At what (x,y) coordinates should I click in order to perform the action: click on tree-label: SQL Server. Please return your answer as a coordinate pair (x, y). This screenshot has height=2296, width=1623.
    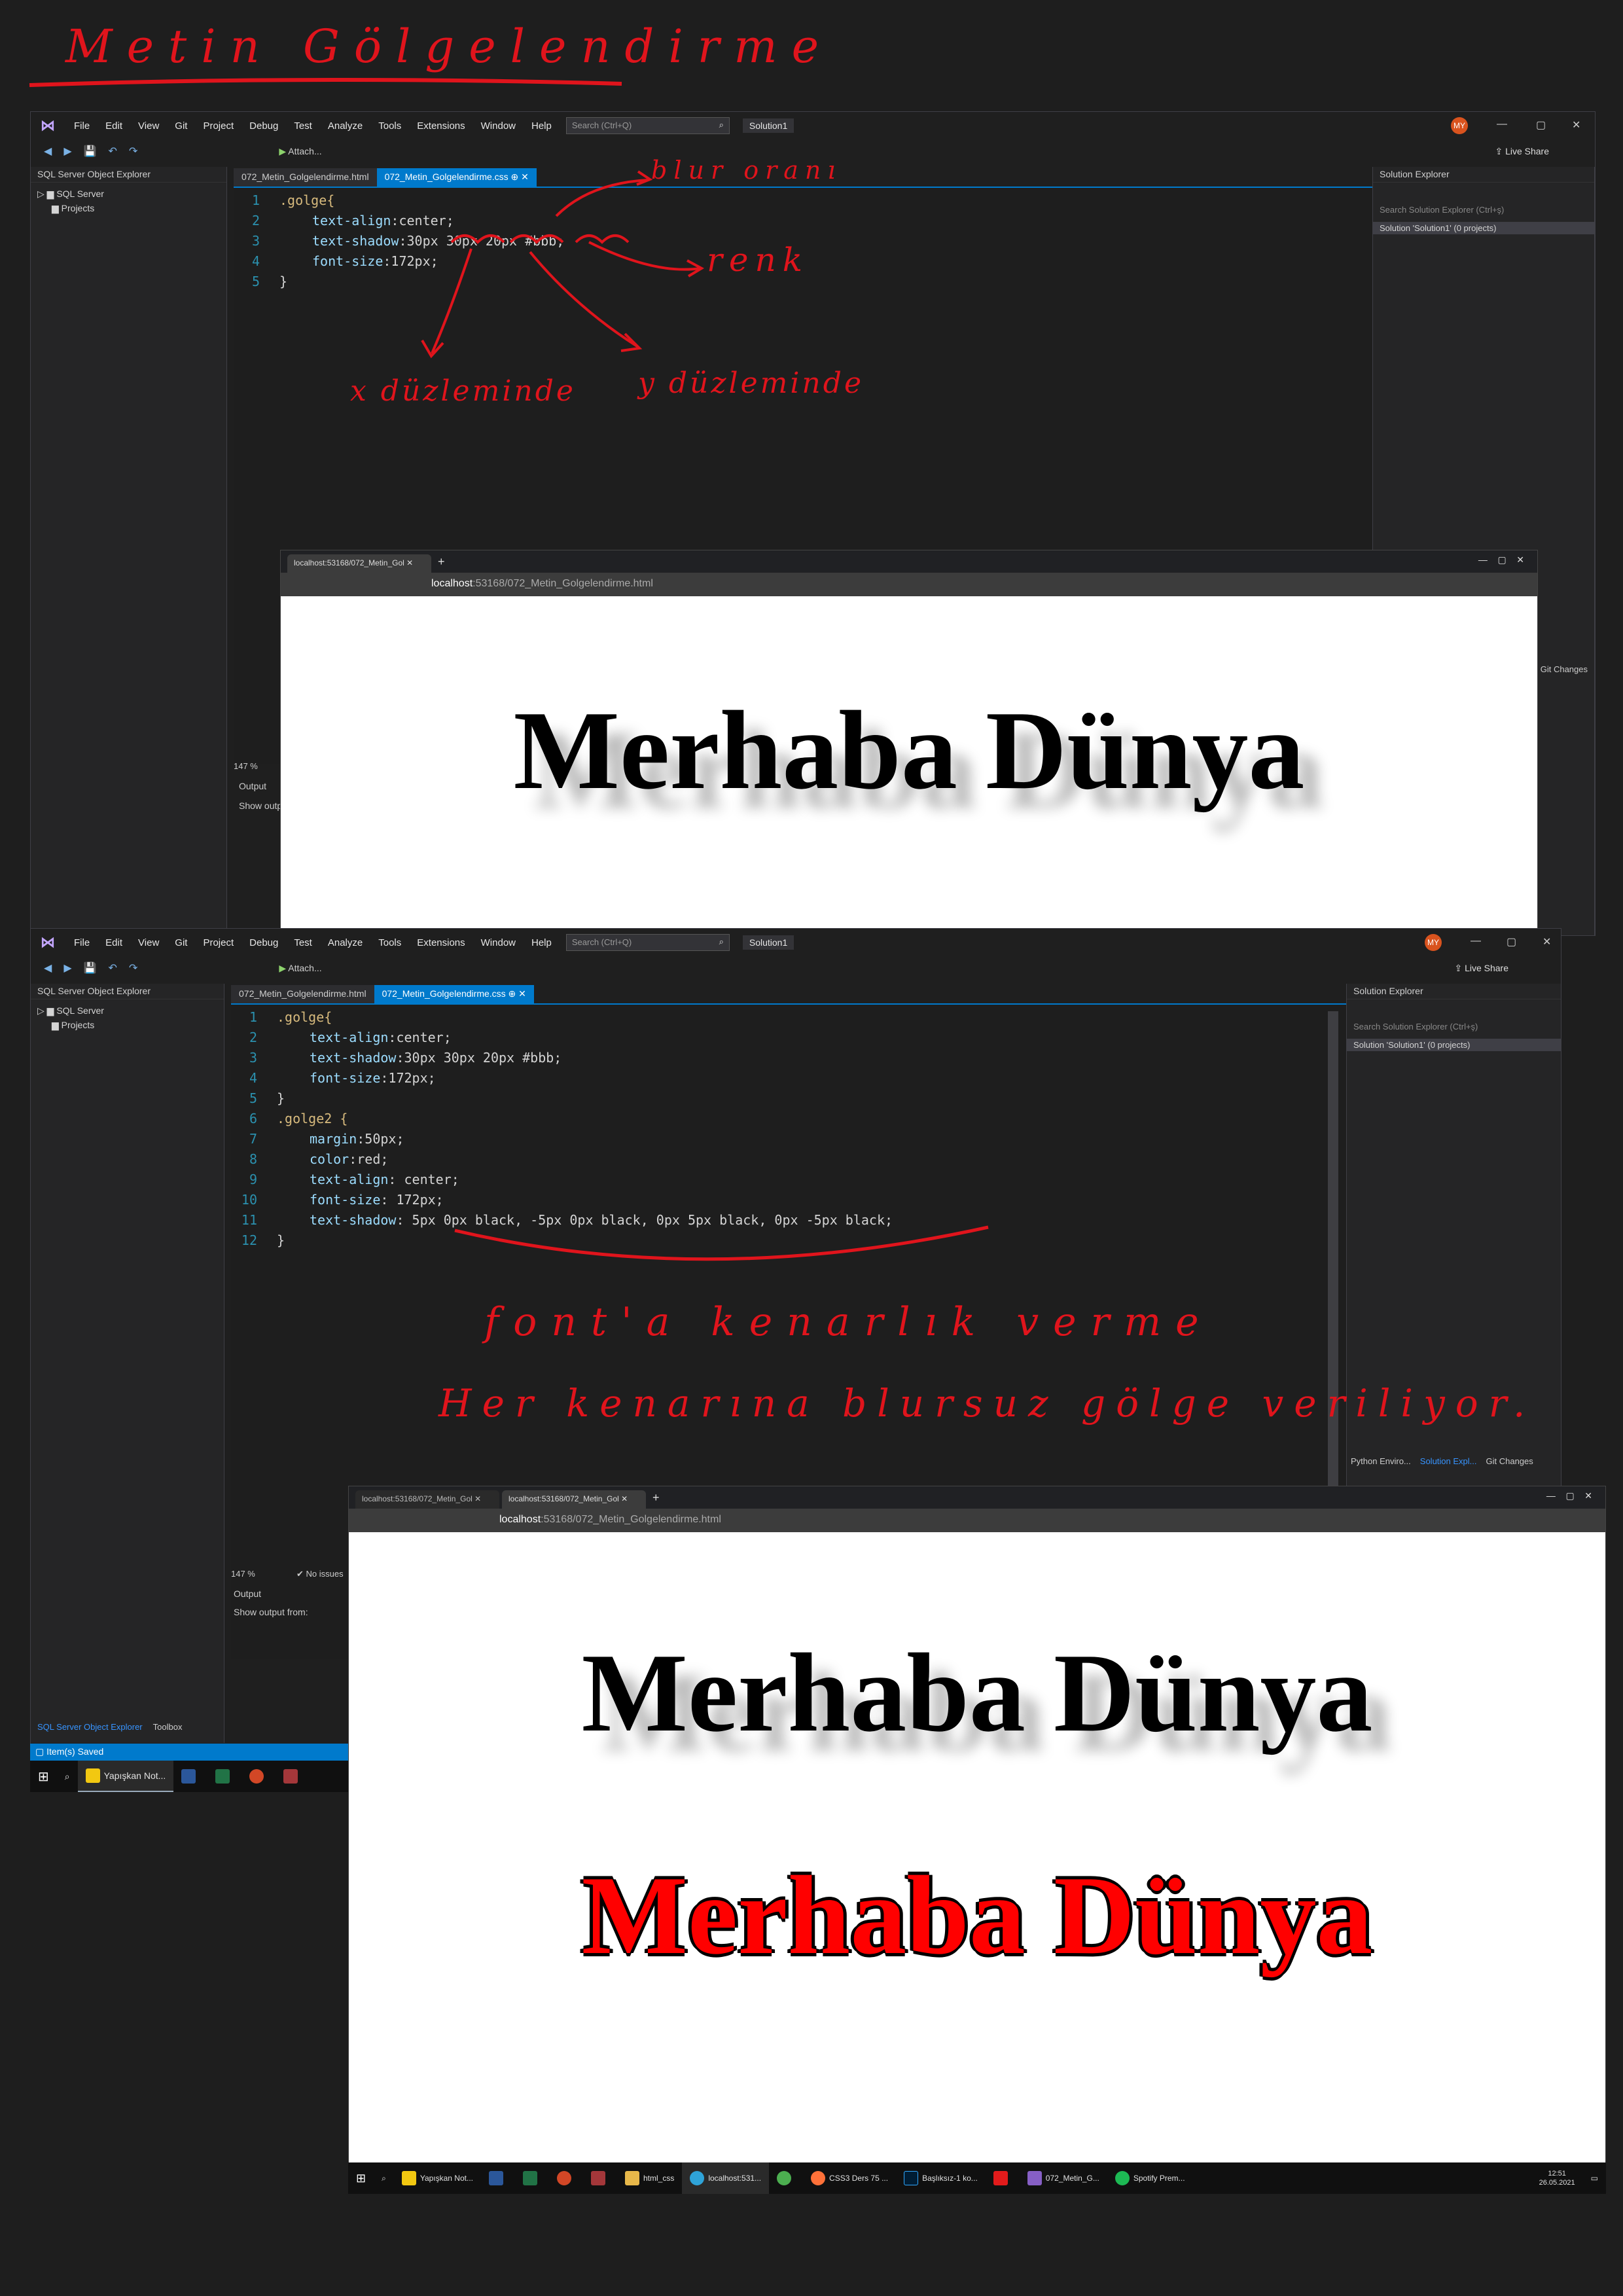
    Looking at the image, I should click on (80, 1010).